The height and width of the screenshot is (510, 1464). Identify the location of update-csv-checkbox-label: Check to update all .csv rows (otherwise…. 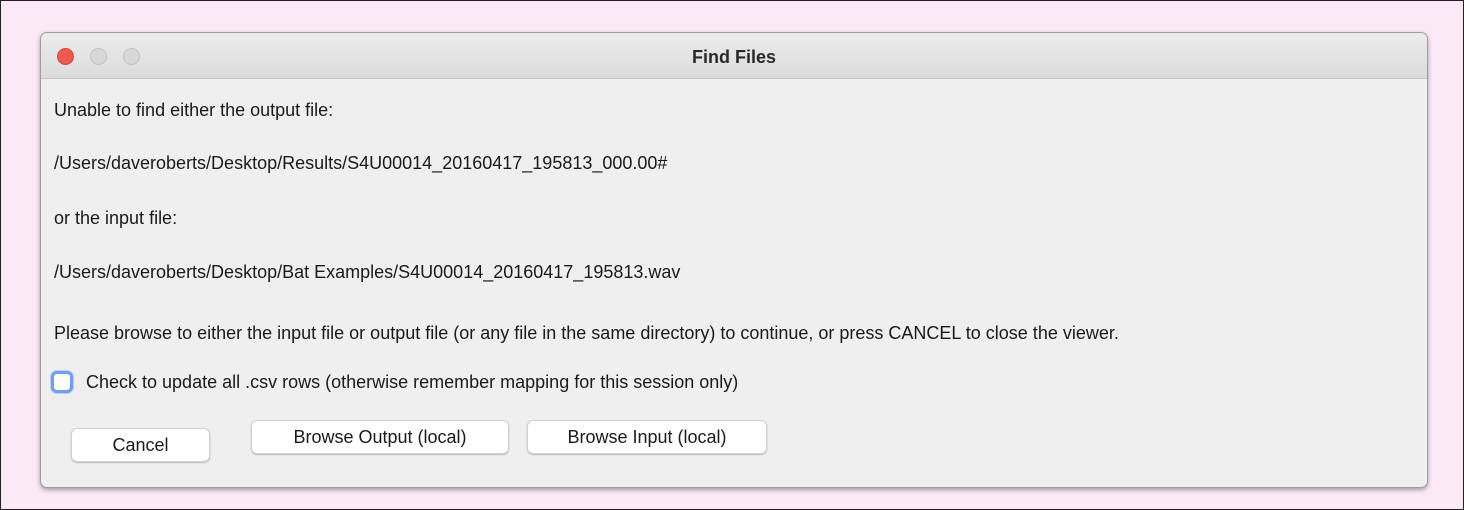
(412, 382).